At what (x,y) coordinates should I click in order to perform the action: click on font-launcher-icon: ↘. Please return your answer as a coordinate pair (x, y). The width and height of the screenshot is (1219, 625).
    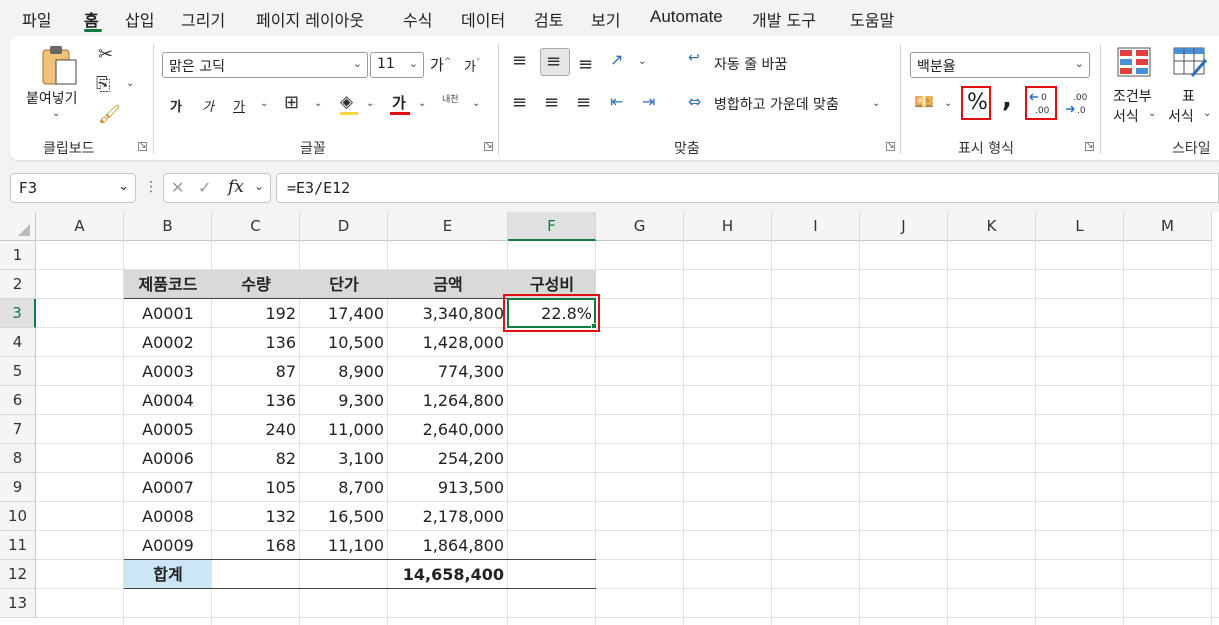
    Looking at the image, I should click on (488, 146).